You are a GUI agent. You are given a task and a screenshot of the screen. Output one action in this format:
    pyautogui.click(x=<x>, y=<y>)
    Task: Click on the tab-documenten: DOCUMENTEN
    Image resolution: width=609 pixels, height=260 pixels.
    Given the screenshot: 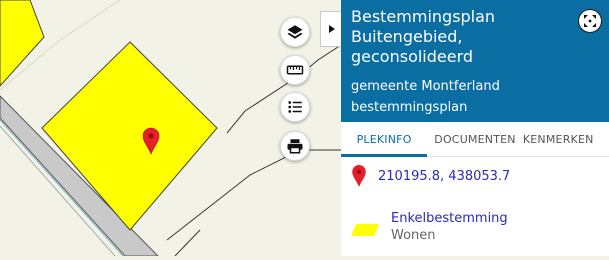 What is the action you would take?
    pyautogui.click(x=475, y=139)
    